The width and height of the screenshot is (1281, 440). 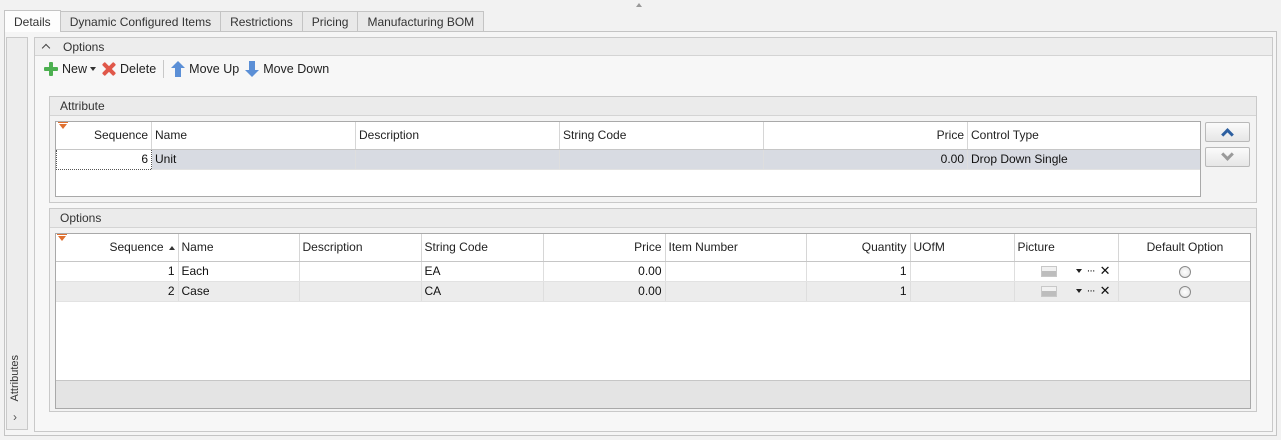 I want to click on attributes-side-panel: Attributes ›, so click(x=17, y=233).